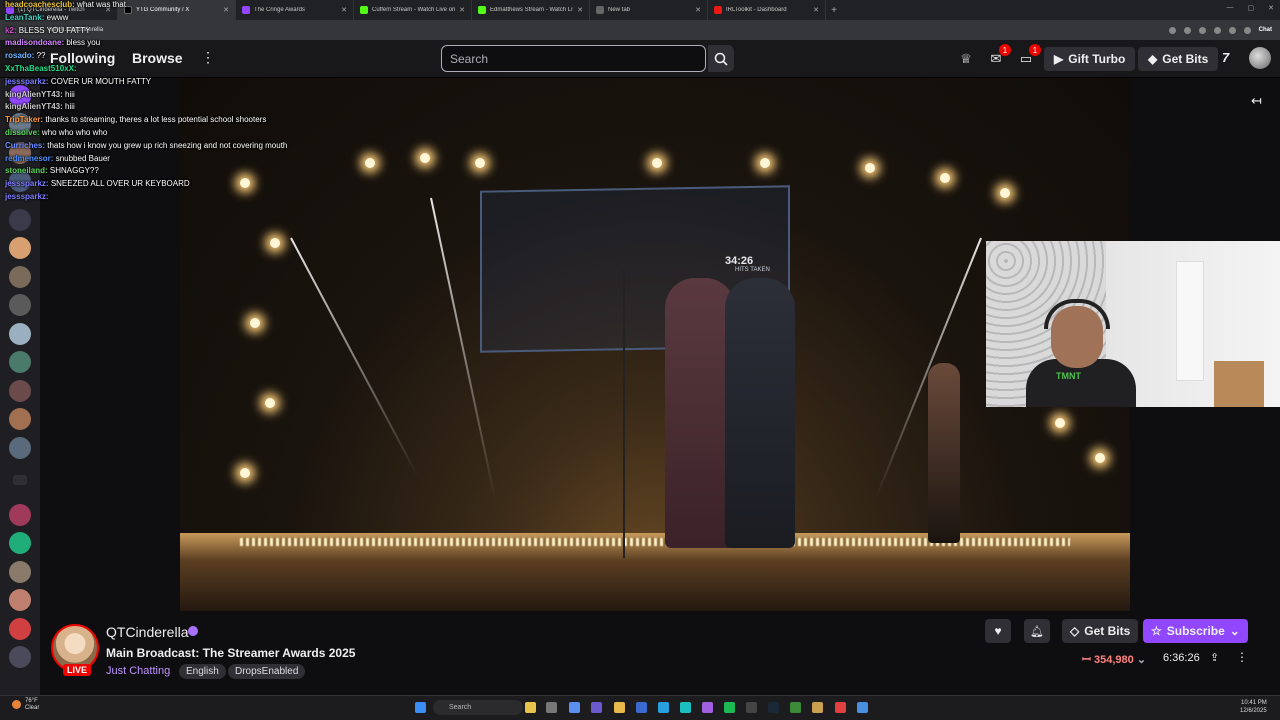  I want to click on gift-turbo-button: ▶ Gift Turbo, so click(1090, 59).